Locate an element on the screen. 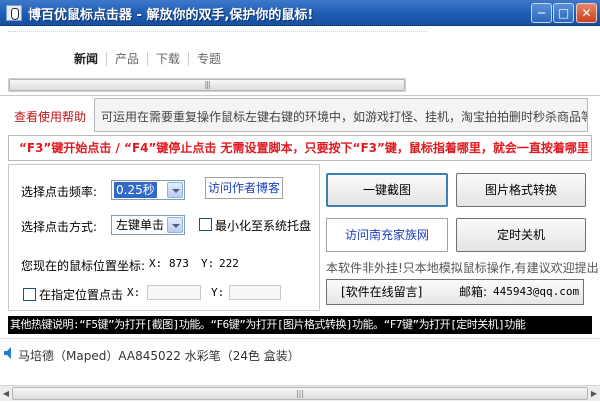 This screenshot has height=402, width=600. fixed-y-label: Y: is located at coordinates (218, 292).